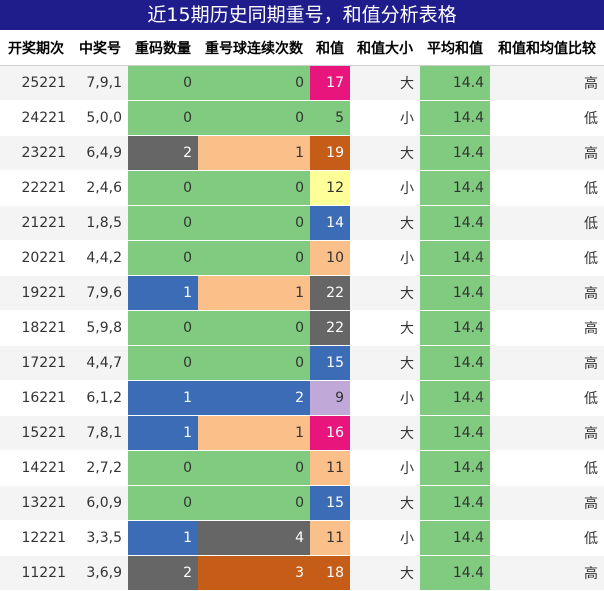 Image resolution: width=604 pixels, height=591 pixels. I want to click on header-numbers: 中奖号, so click(100, 48).